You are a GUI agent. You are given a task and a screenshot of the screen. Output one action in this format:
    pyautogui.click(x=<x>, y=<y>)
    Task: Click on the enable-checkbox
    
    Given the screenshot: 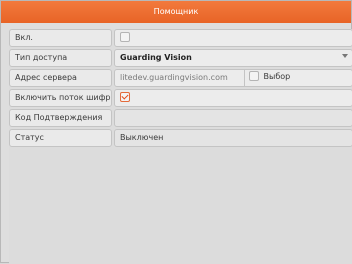 What is the action you would take?
    pyautogui.click(x=125, y=36)
    